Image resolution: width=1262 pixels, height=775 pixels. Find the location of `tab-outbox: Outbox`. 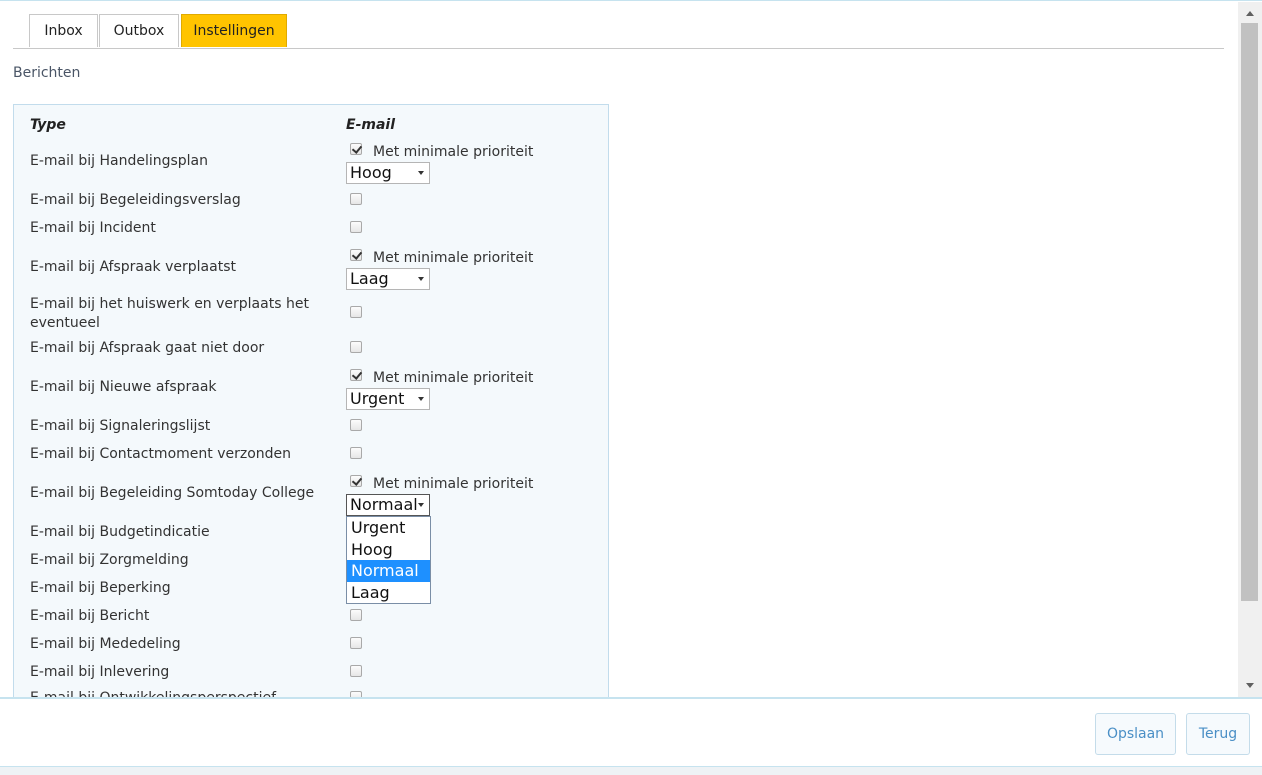

tab-outbox: Outbox is located at coordinates (139, 30).